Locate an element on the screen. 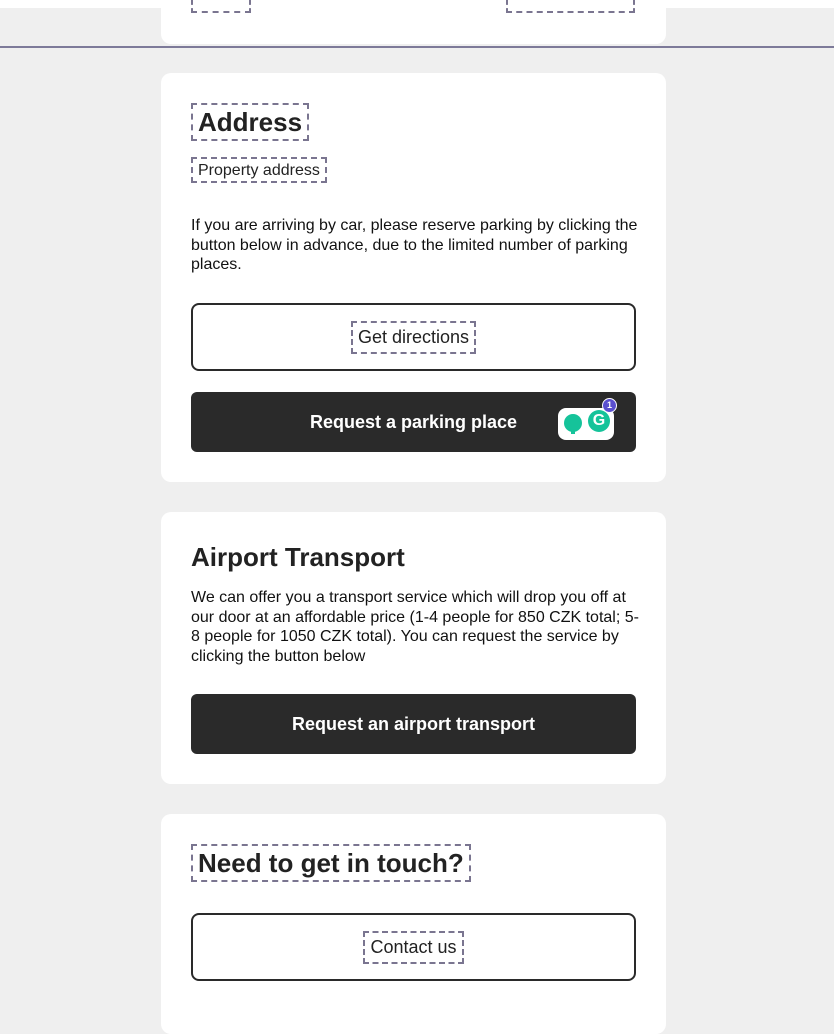  previous-section-strip is located at coordinates (417, 24).